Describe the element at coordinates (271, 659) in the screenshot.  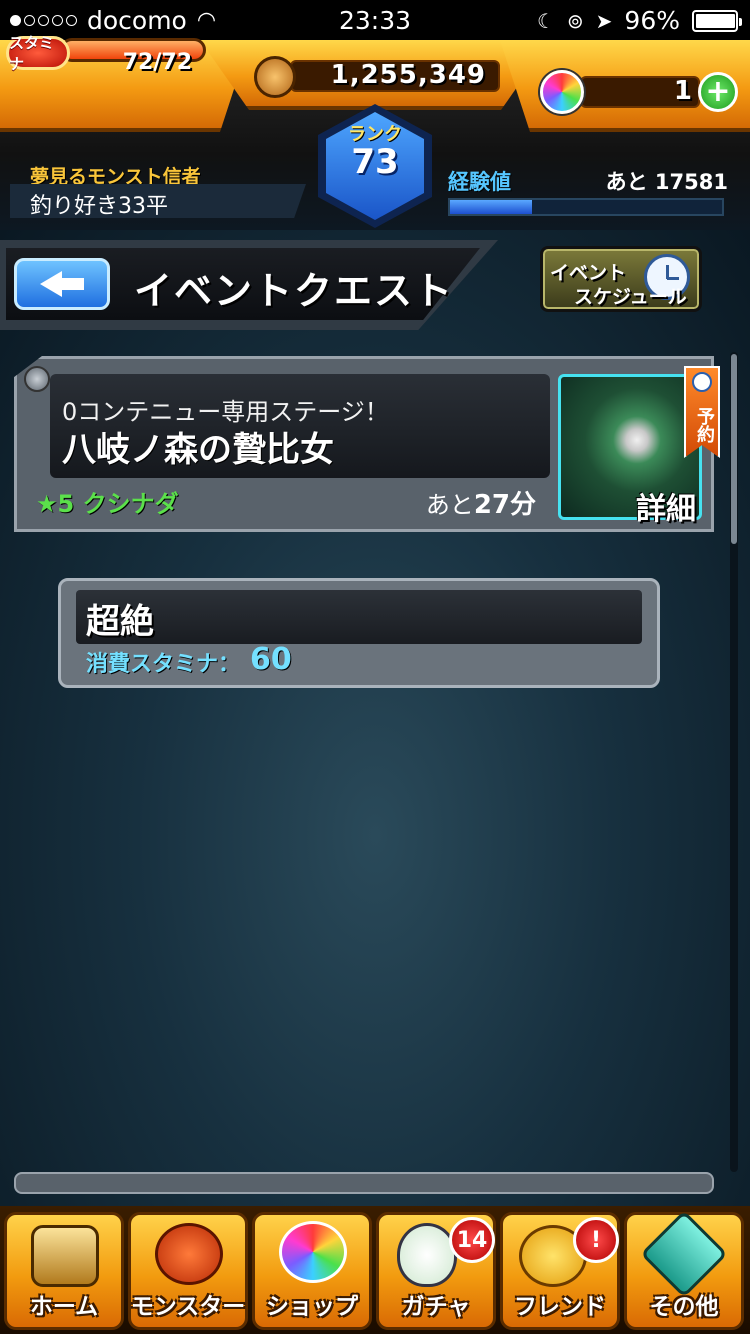
I see `stamina-cost-value: 60` at that location.